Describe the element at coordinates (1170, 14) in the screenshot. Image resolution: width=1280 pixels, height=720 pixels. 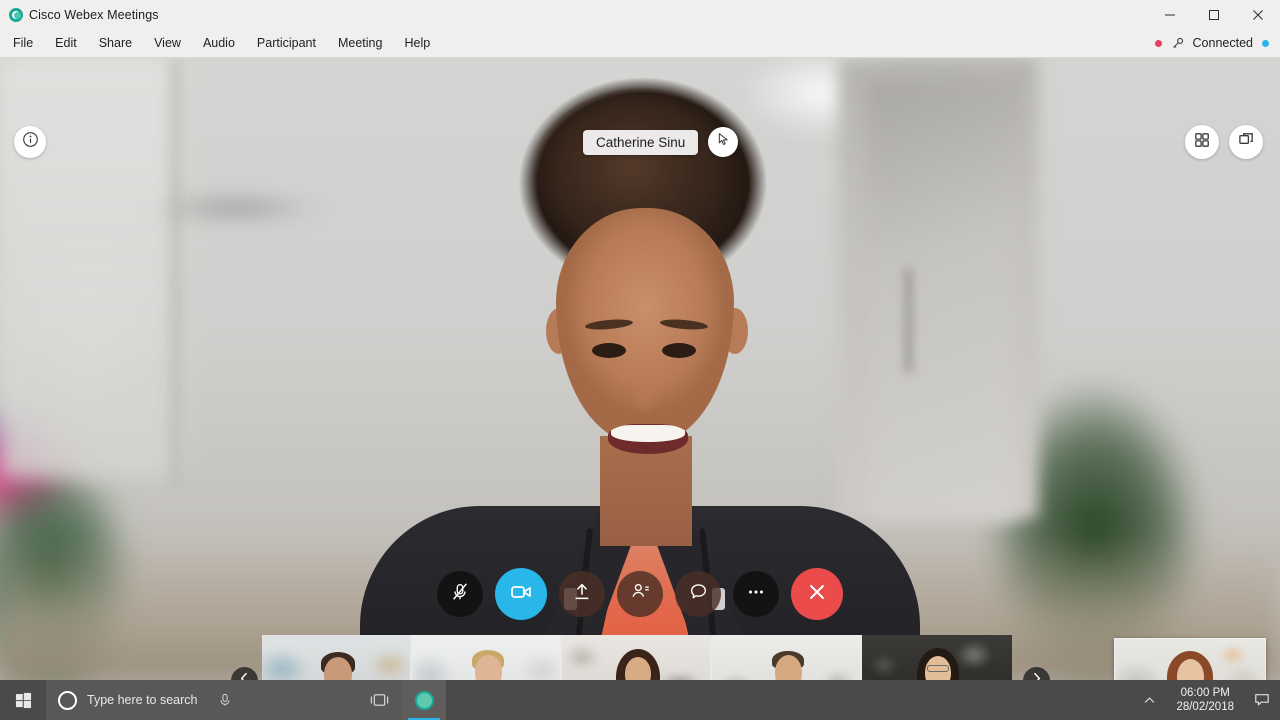
I see `minimize-icon` at that location.